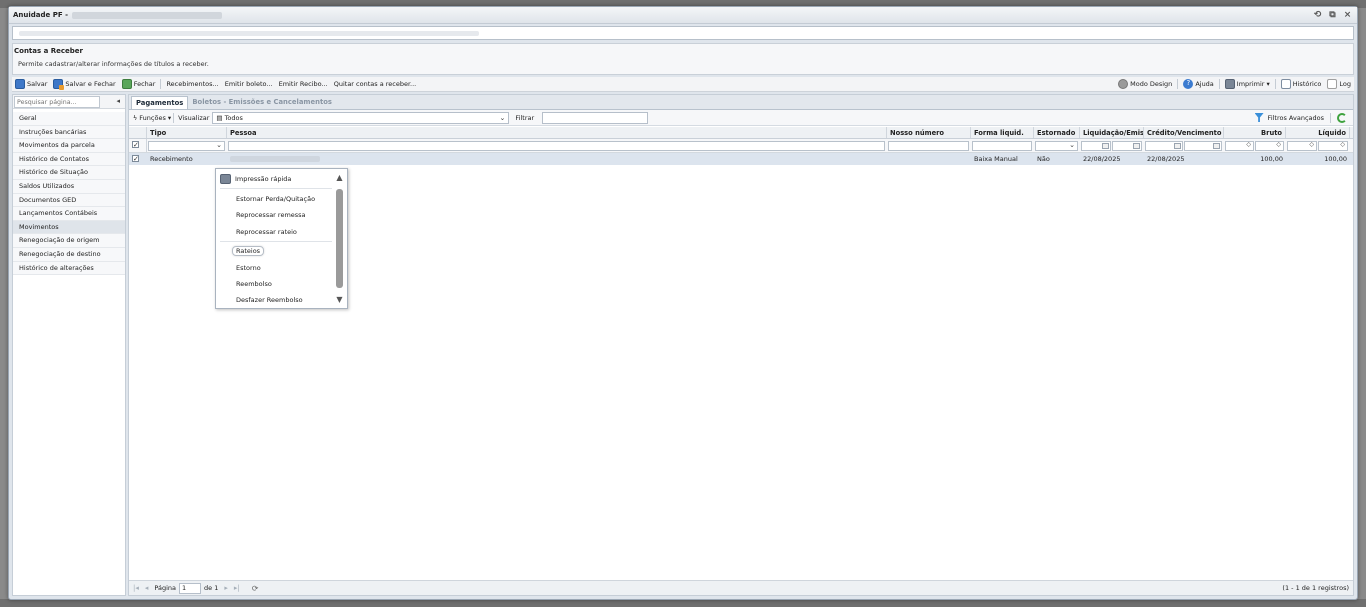 The image size is (1366, 607). I want to click on search-input, so click(57, 102).